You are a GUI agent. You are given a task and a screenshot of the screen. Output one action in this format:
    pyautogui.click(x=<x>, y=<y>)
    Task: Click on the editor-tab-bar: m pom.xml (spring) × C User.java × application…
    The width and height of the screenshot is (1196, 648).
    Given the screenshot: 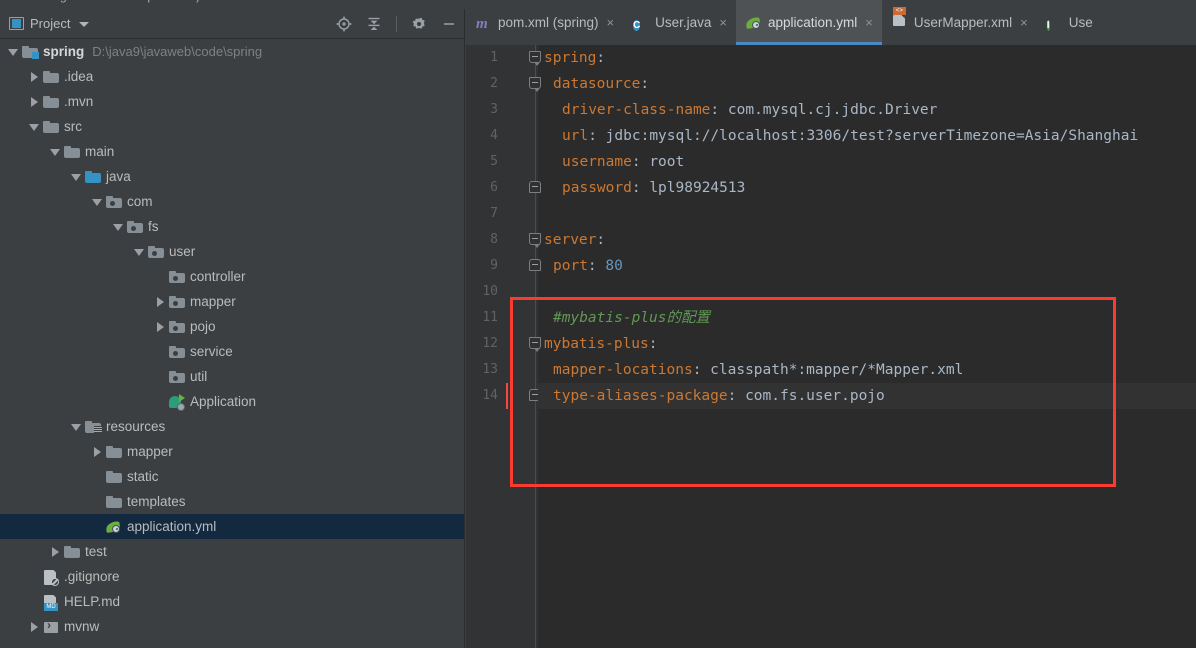 What is the action you would take?
    pyautogui.click(x=831, y=22)
    